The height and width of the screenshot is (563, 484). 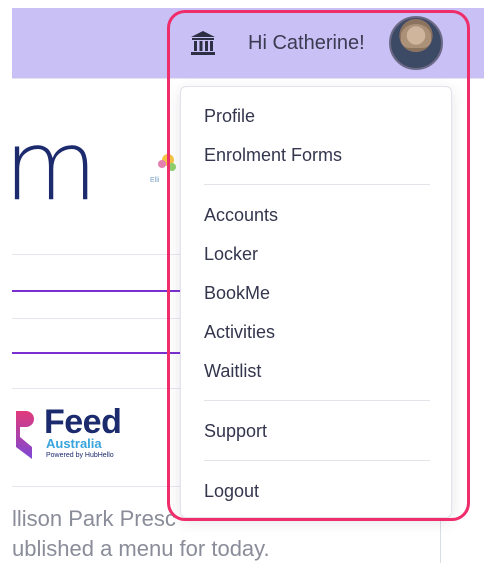 What do you see at coordinates (229, 116) in the screenshot?
I see `menu-item-profile: Profile` at bounding box center [229, 116].